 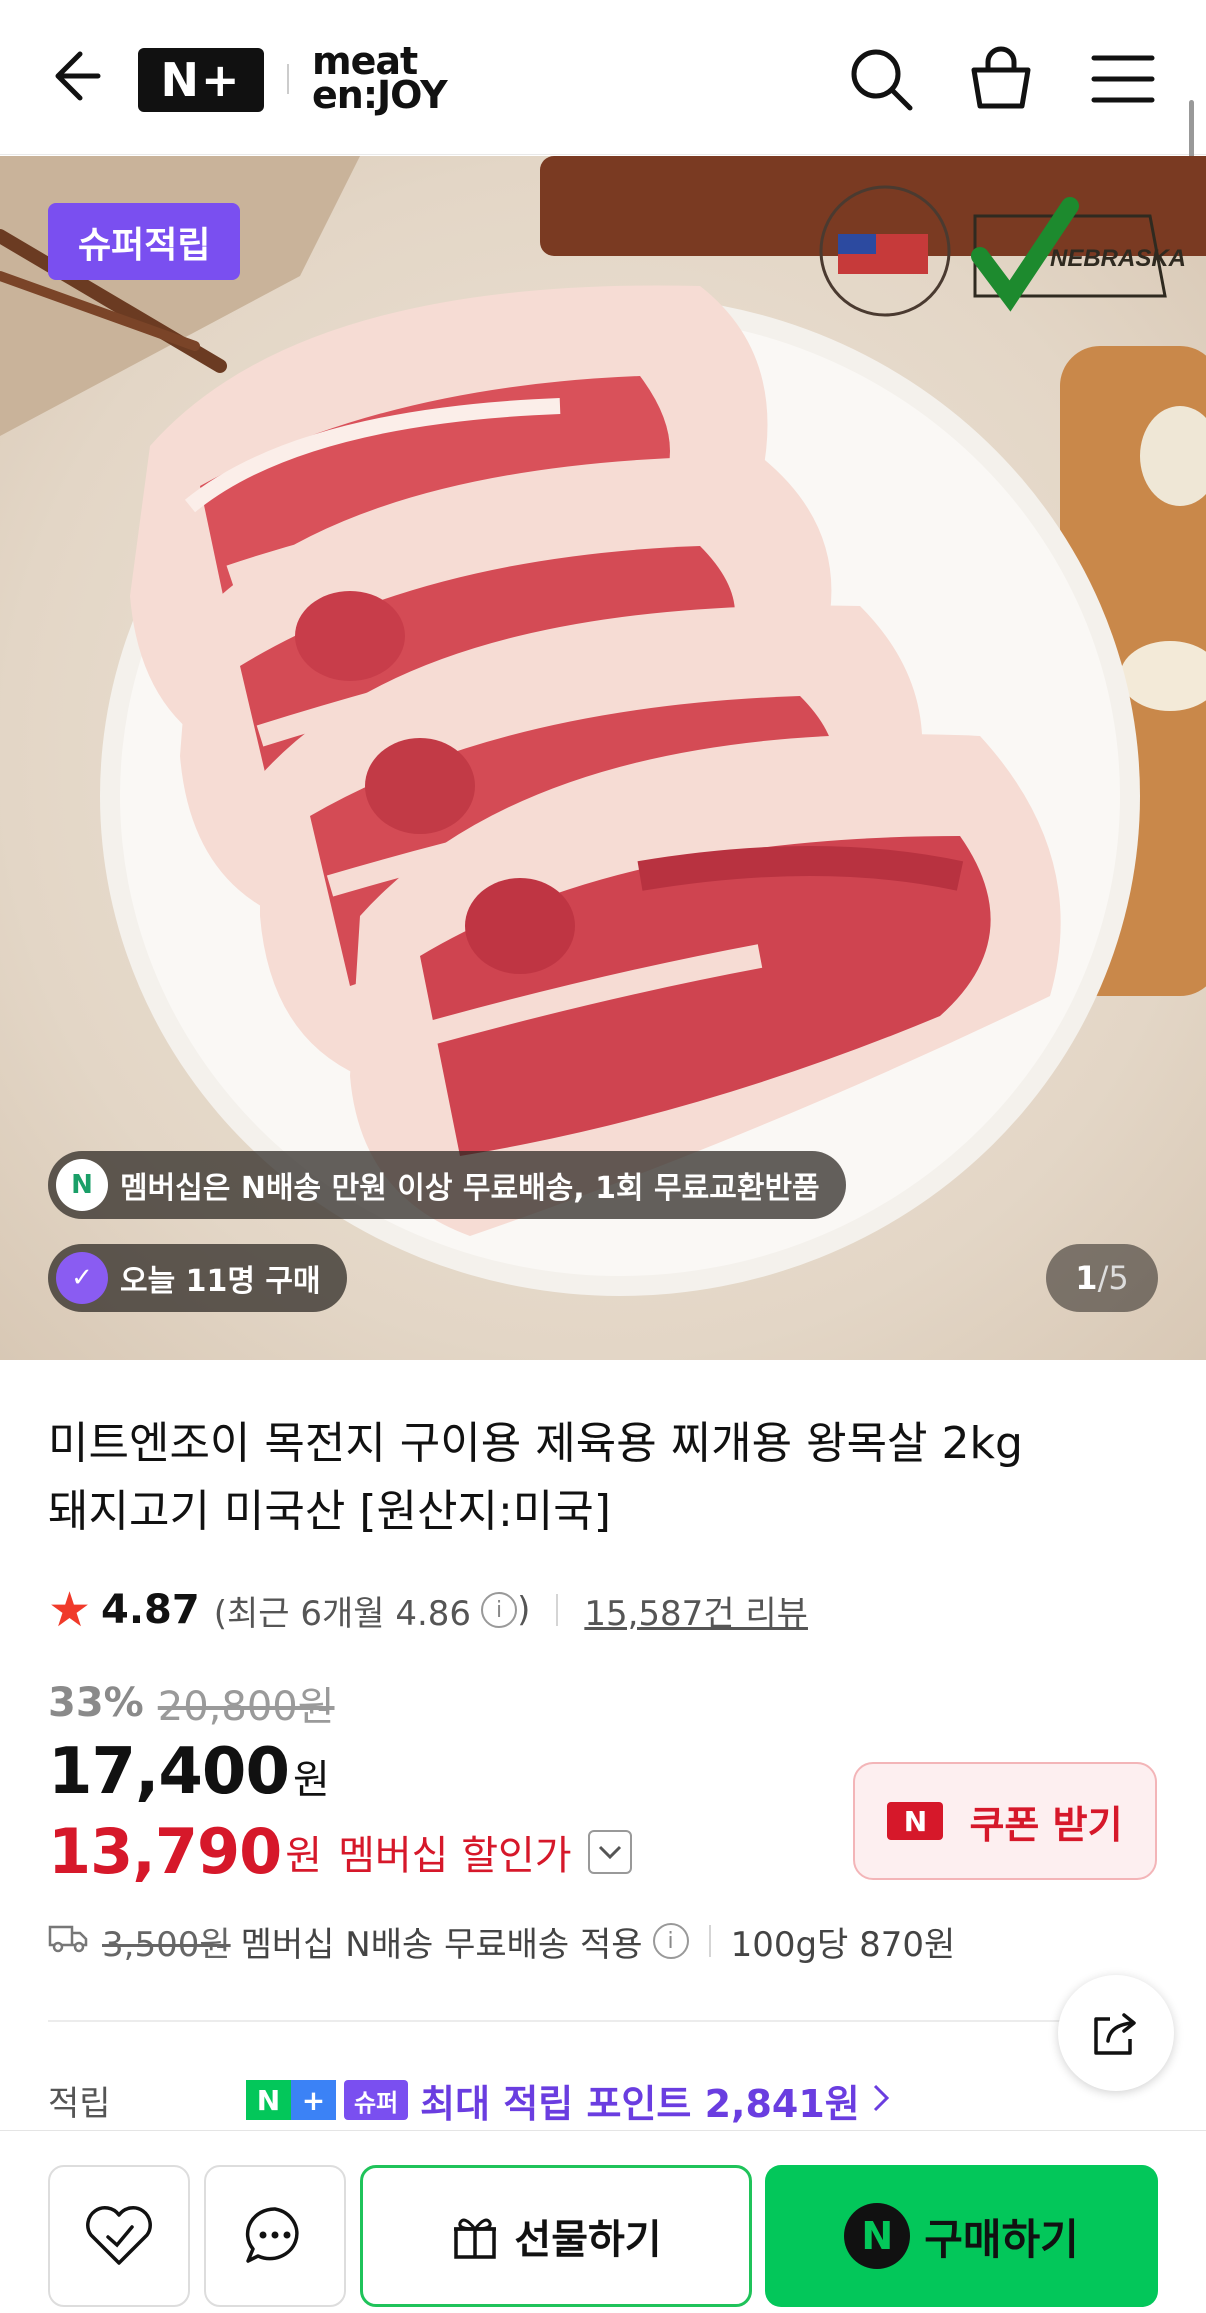 What do you see at coordinates (68, 1941) in the screenshot?
I see `truck-icon` at bounding box center [68, 1941].